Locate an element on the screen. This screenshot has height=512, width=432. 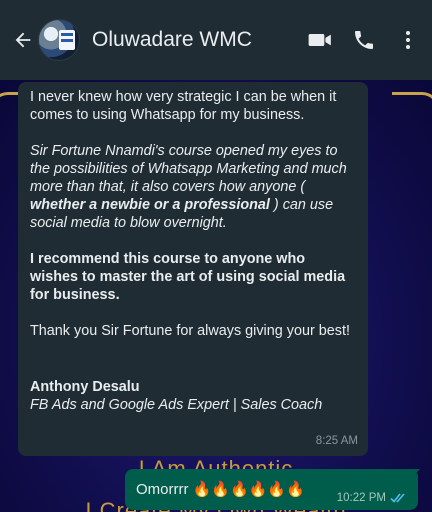
signature-name: Anthony Desalu is located at coordinates (85, 387).